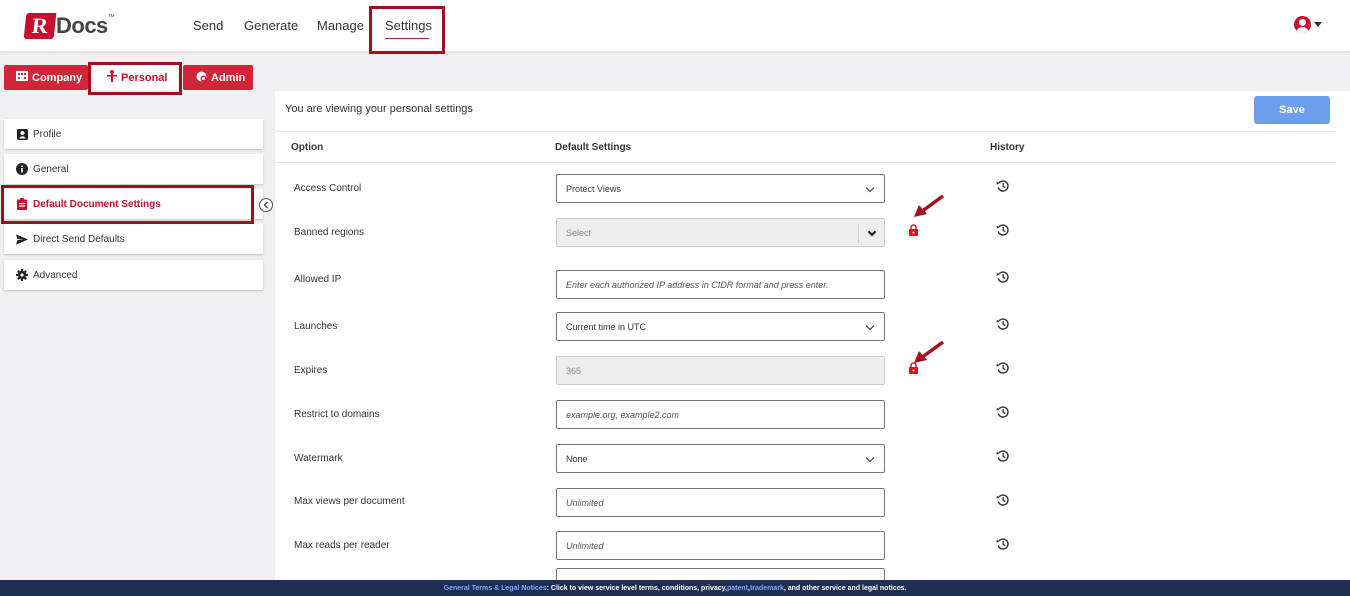  Describe the element at coordinates (311, 370) in the screenshot. I see `row-label-expires: Expires` at that location.